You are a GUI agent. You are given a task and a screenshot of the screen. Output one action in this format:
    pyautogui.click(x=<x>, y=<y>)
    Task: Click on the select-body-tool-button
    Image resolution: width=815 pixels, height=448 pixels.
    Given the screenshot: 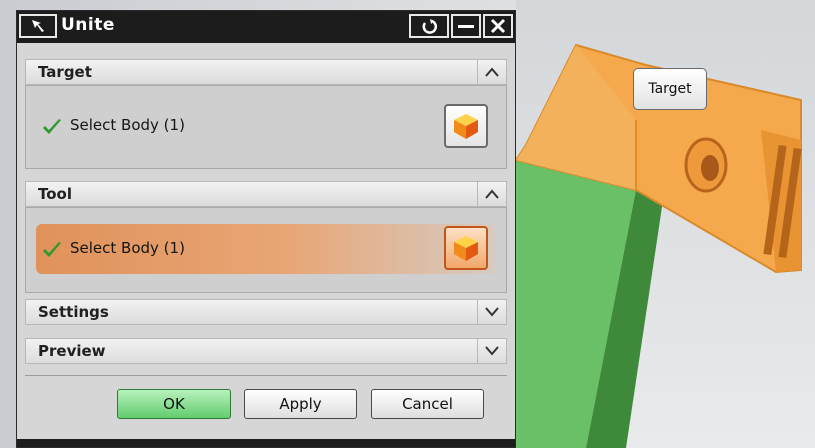 What is the action you would take?
    pyautogui.click(x=466, y=248)
    